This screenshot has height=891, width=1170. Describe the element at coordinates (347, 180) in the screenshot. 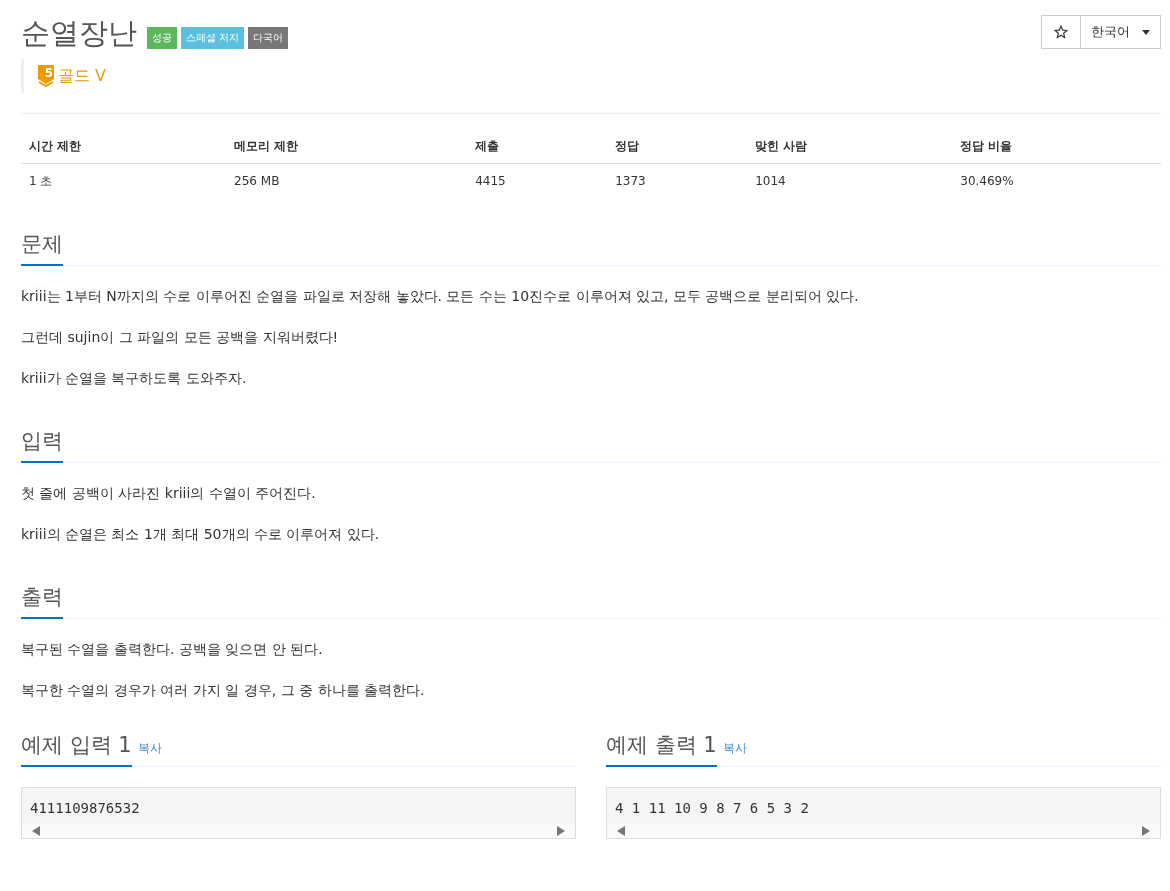

I see `table-cell: 256 MB` at that location.